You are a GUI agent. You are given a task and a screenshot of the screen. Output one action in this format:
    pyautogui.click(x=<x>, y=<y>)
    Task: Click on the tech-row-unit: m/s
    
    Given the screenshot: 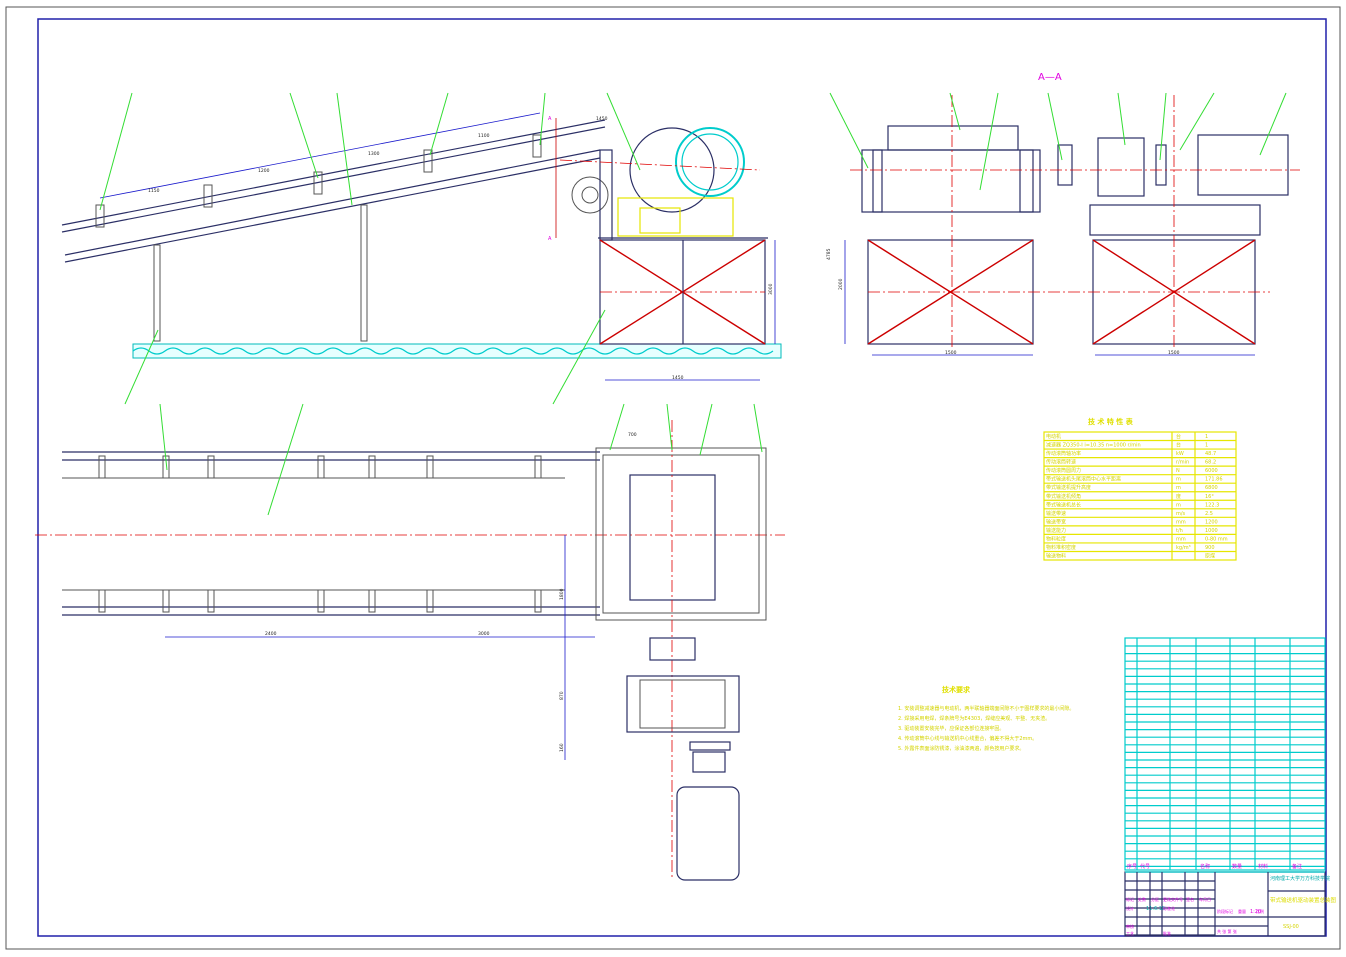 What is the action you would take?
    pyautogui.click(x=1181, y=514)
    